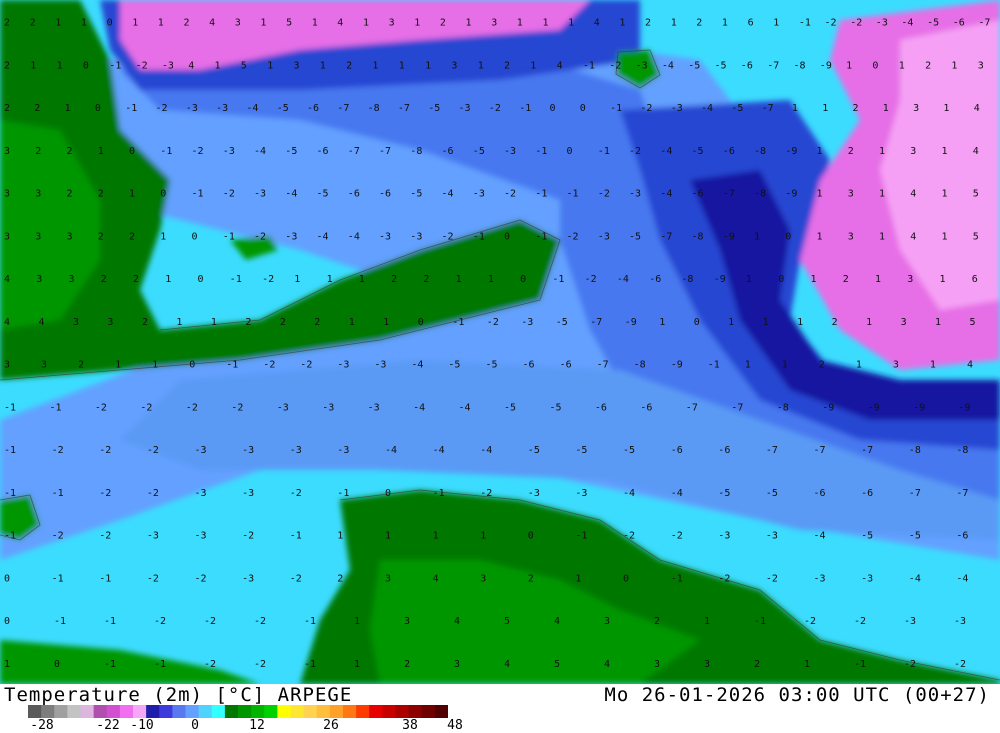 The height and width of the screenshot is (733, 1000). What do you see at coordinates (760, 194) in the screenshot?
I see `value-label: -8` at bounding box center [760, 194].